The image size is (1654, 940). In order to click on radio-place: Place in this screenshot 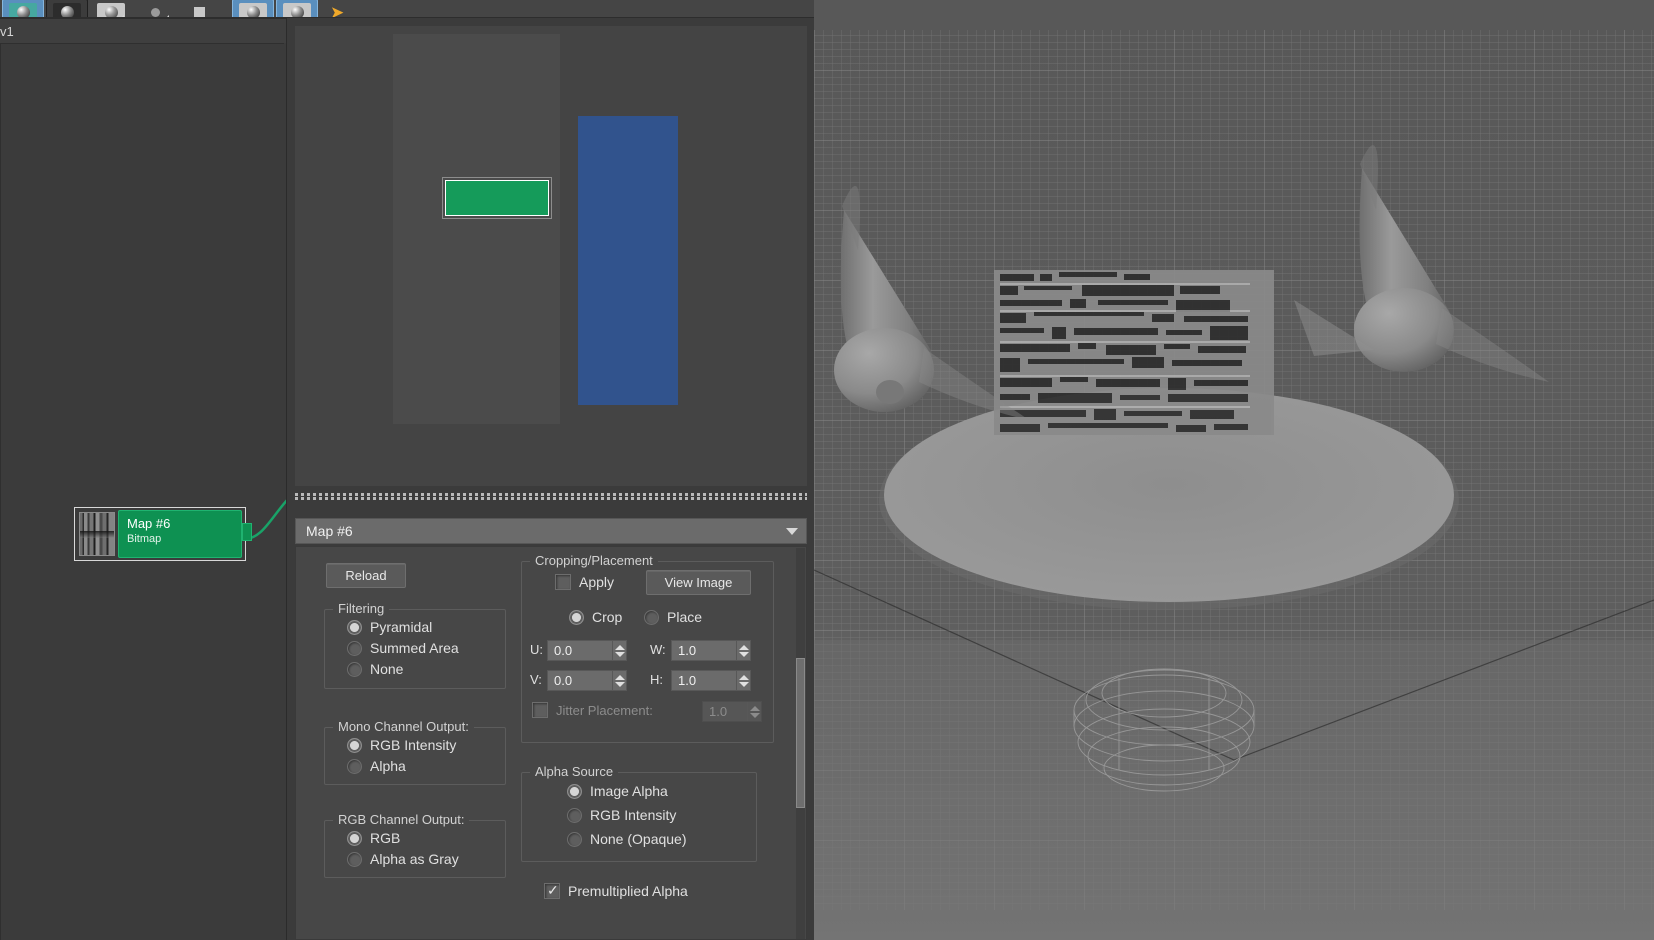, I will do `click(673, 617)`.